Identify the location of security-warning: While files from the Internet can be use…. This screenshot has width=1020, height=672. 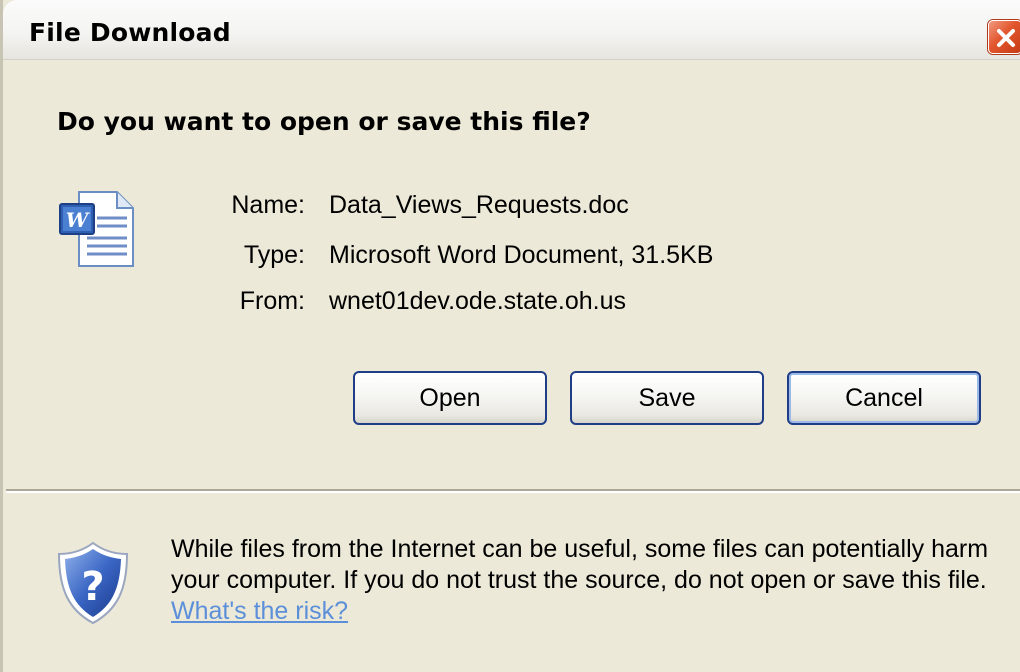
(586, 580).